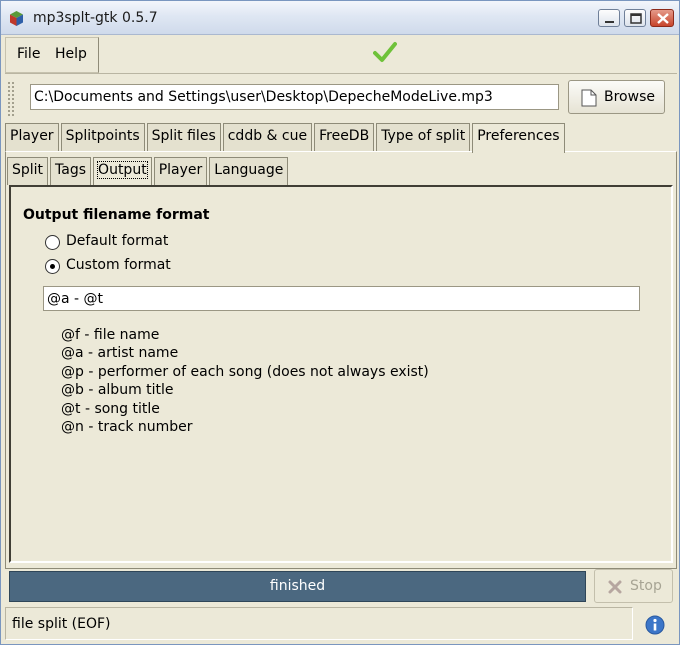 The height and width of the screenshot is (645, 680). Describe the element at coordinates (16, 18) in the screenshot. I see `app-icon` at that location.